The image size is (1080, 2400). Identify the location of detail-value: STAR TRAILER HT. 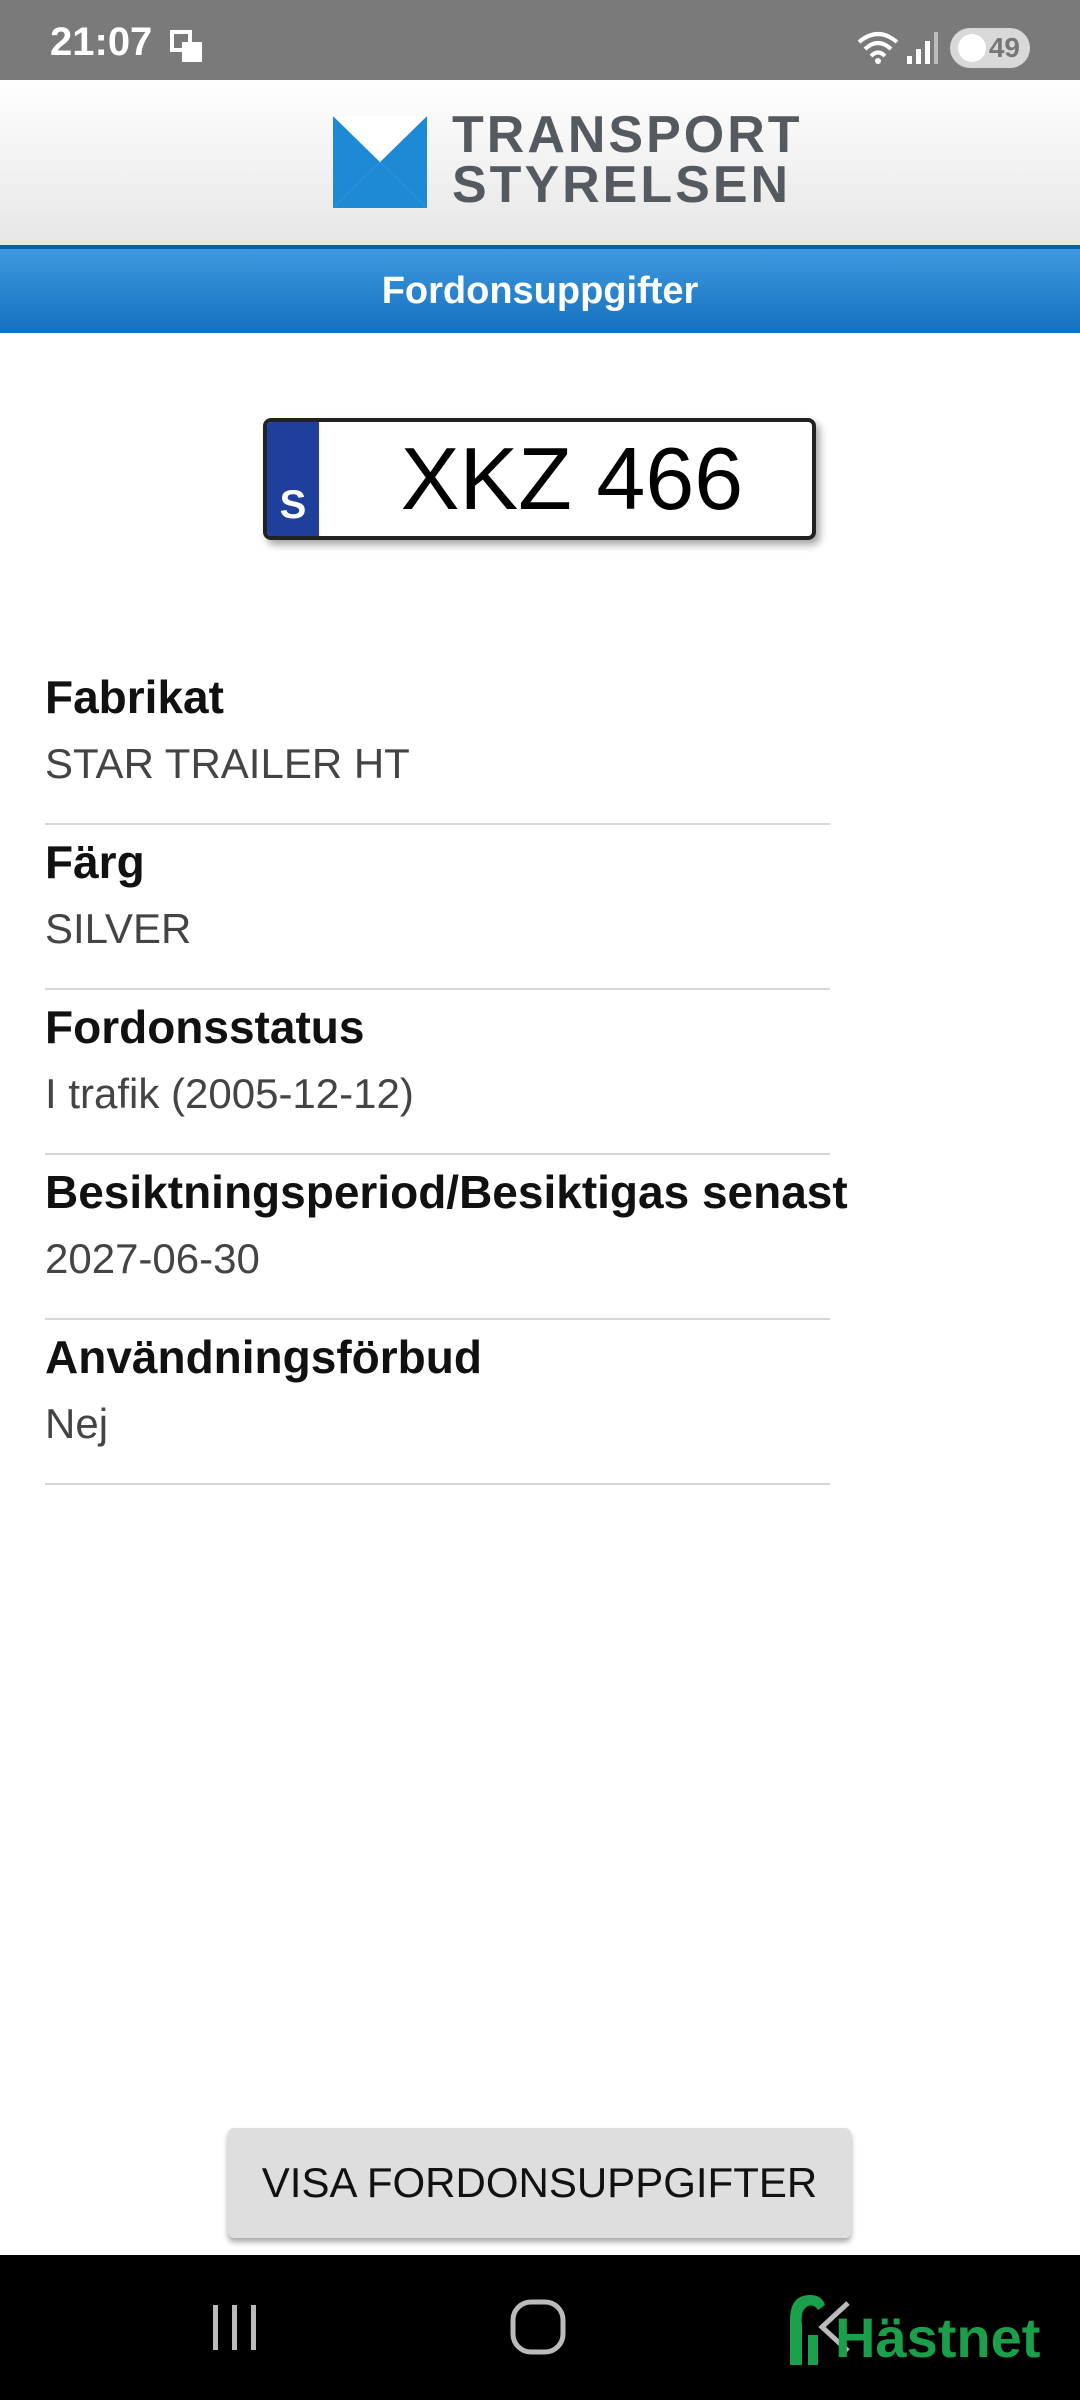
(227, 763).